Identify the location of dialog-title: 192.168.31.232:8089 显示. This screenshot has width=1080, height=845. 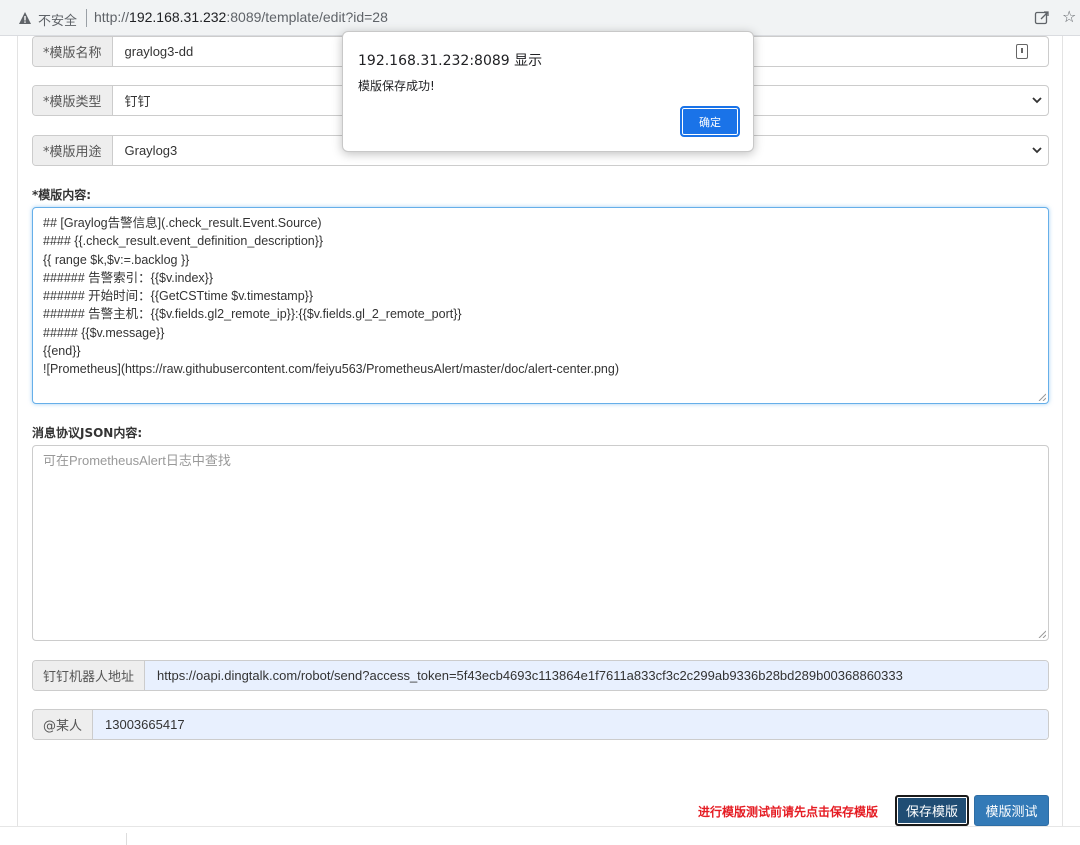
(450, 61).